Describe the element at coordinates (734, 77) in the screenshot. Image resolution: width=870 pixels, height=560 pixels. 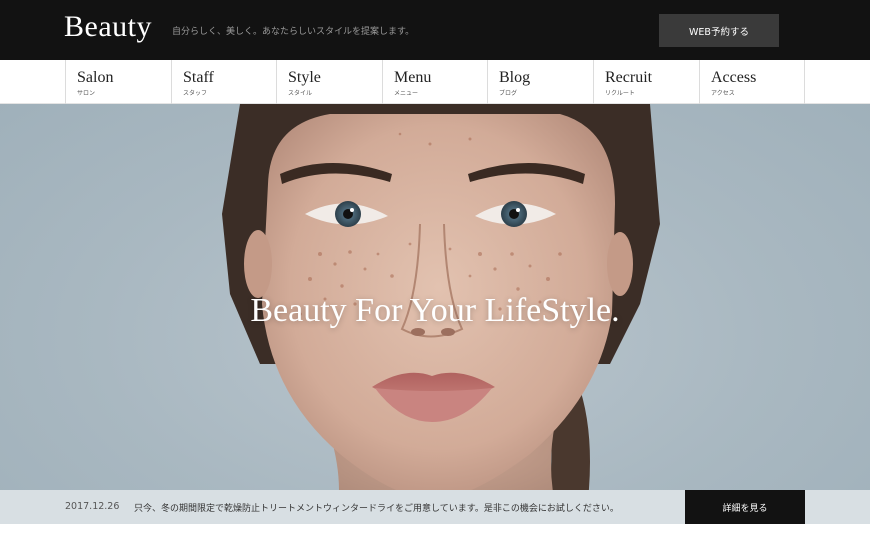
I see `nav-item-label: Access` at that location.